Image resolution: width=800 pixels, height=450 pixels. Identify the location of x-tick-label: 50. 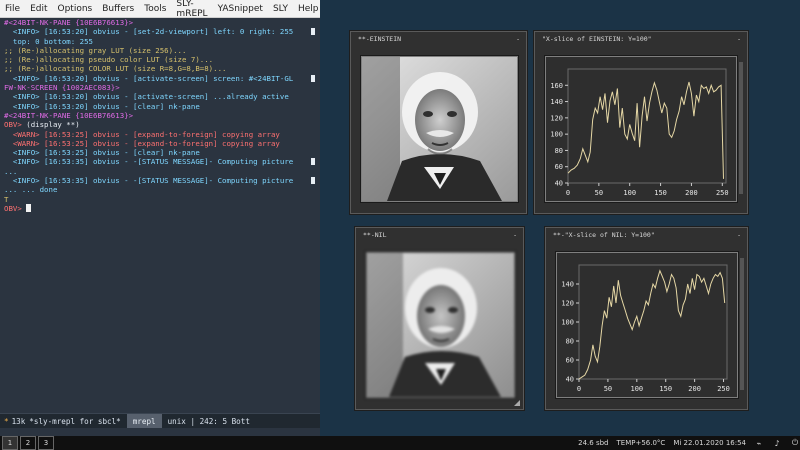
(599, 193).